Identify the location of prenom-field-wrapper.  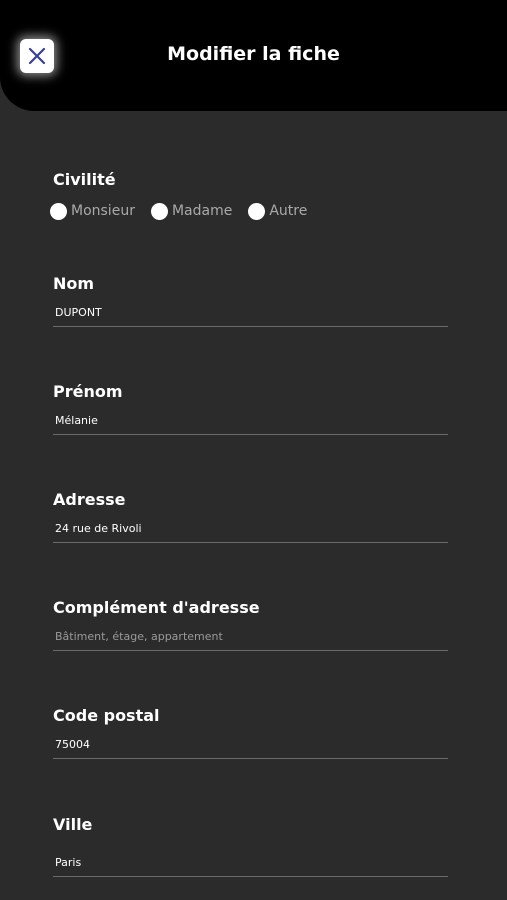
(250, 422).